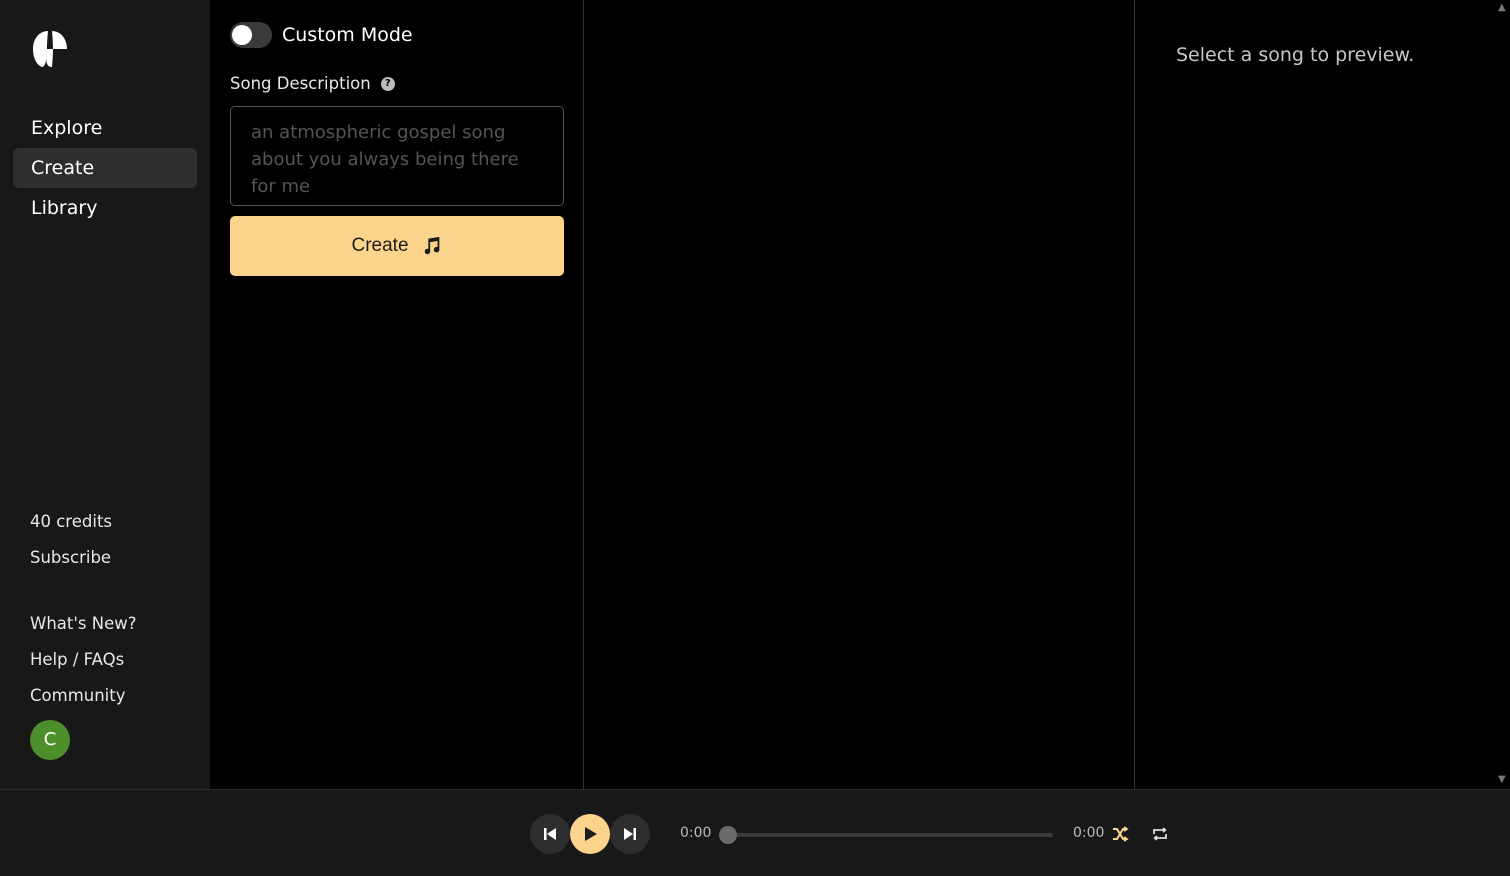  Describe the element at coordinates (755, 832) in the screenshot. I see `player-bar: 0:00 0:00` at that location.